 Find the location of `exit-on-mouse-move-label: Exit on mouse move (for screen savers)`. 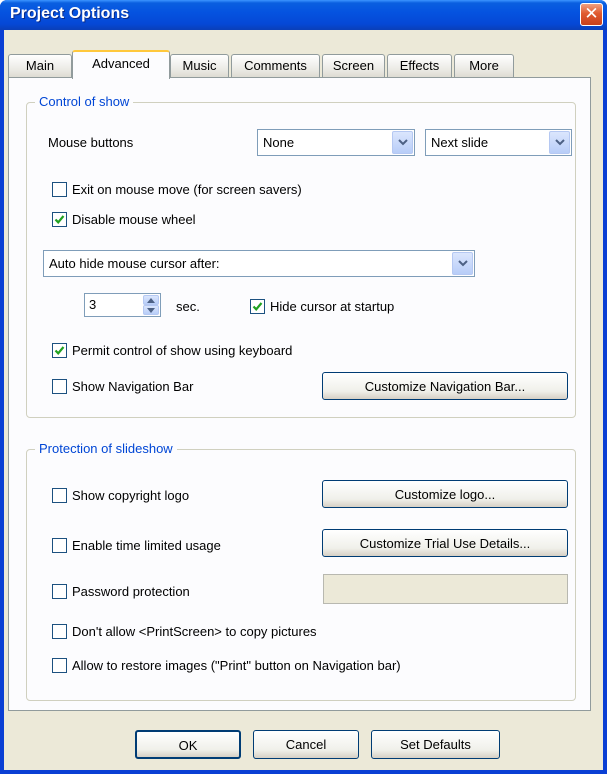

exit-on-mouse-move-label: Exit on mouse move (for screen savers) is located at coordinates (187, 189).